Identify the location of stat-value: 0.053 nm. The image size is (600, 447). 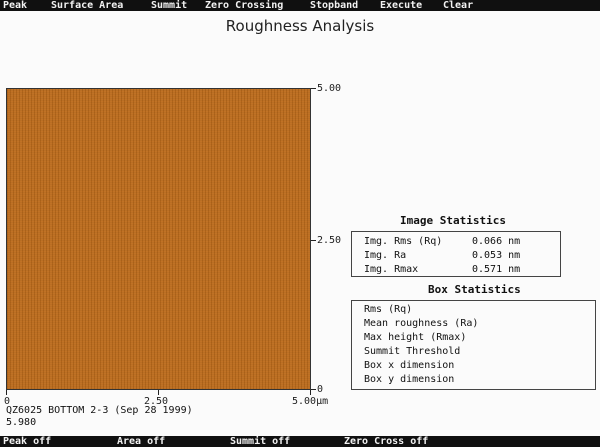
(496, 255).